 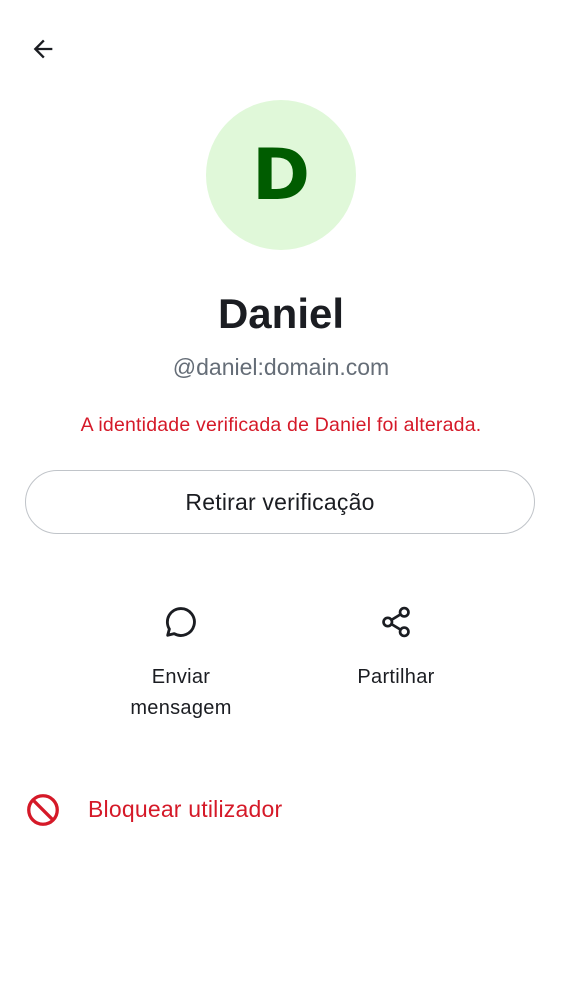 I want to click on send-message-action: Enviar mensagem, so click(x=181, y=661).